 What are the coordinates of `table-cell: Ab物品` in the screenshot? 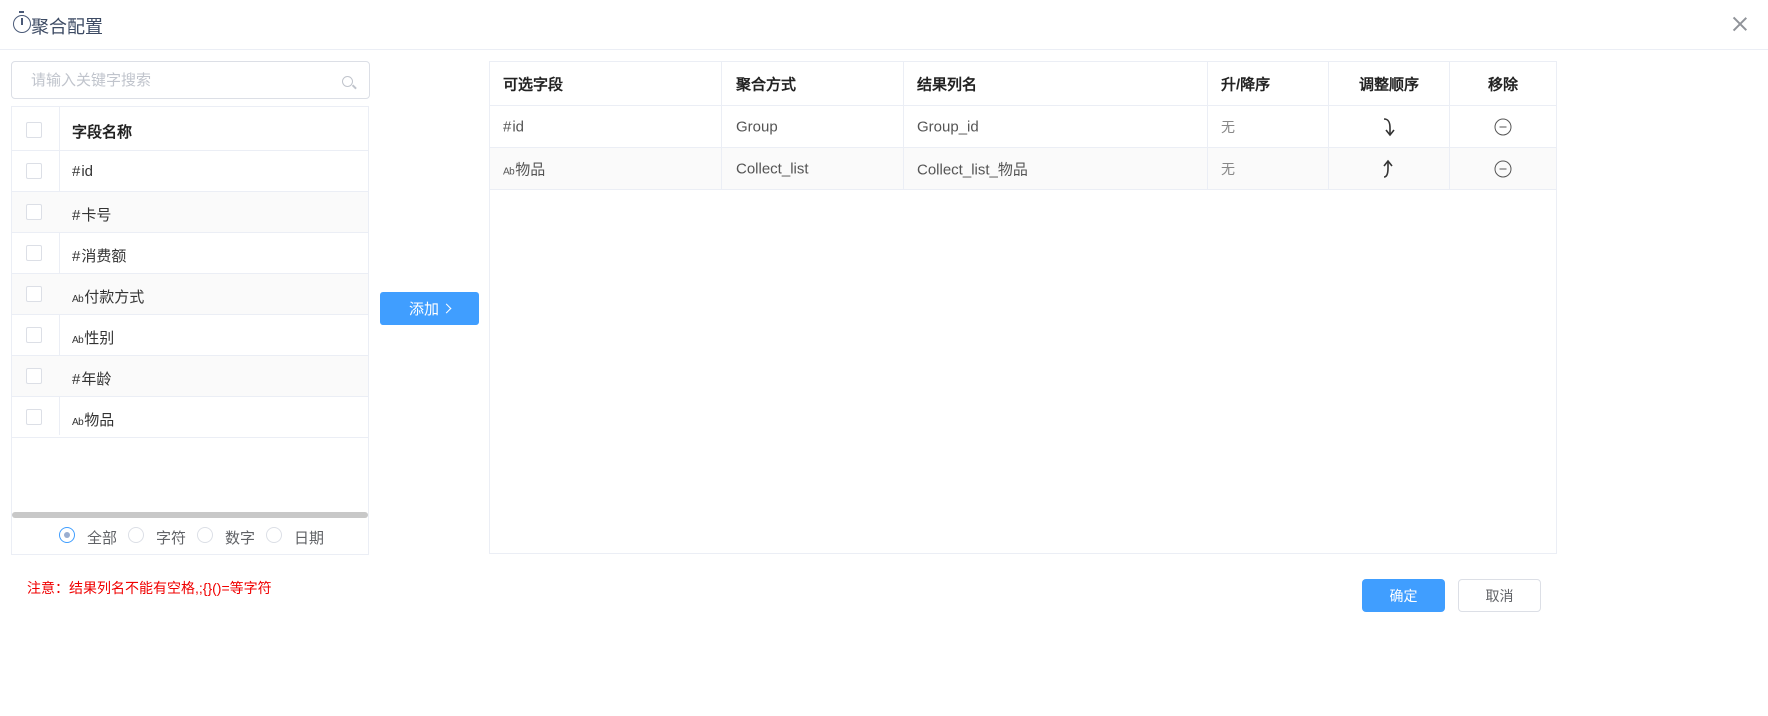 It's located at (606, 168).